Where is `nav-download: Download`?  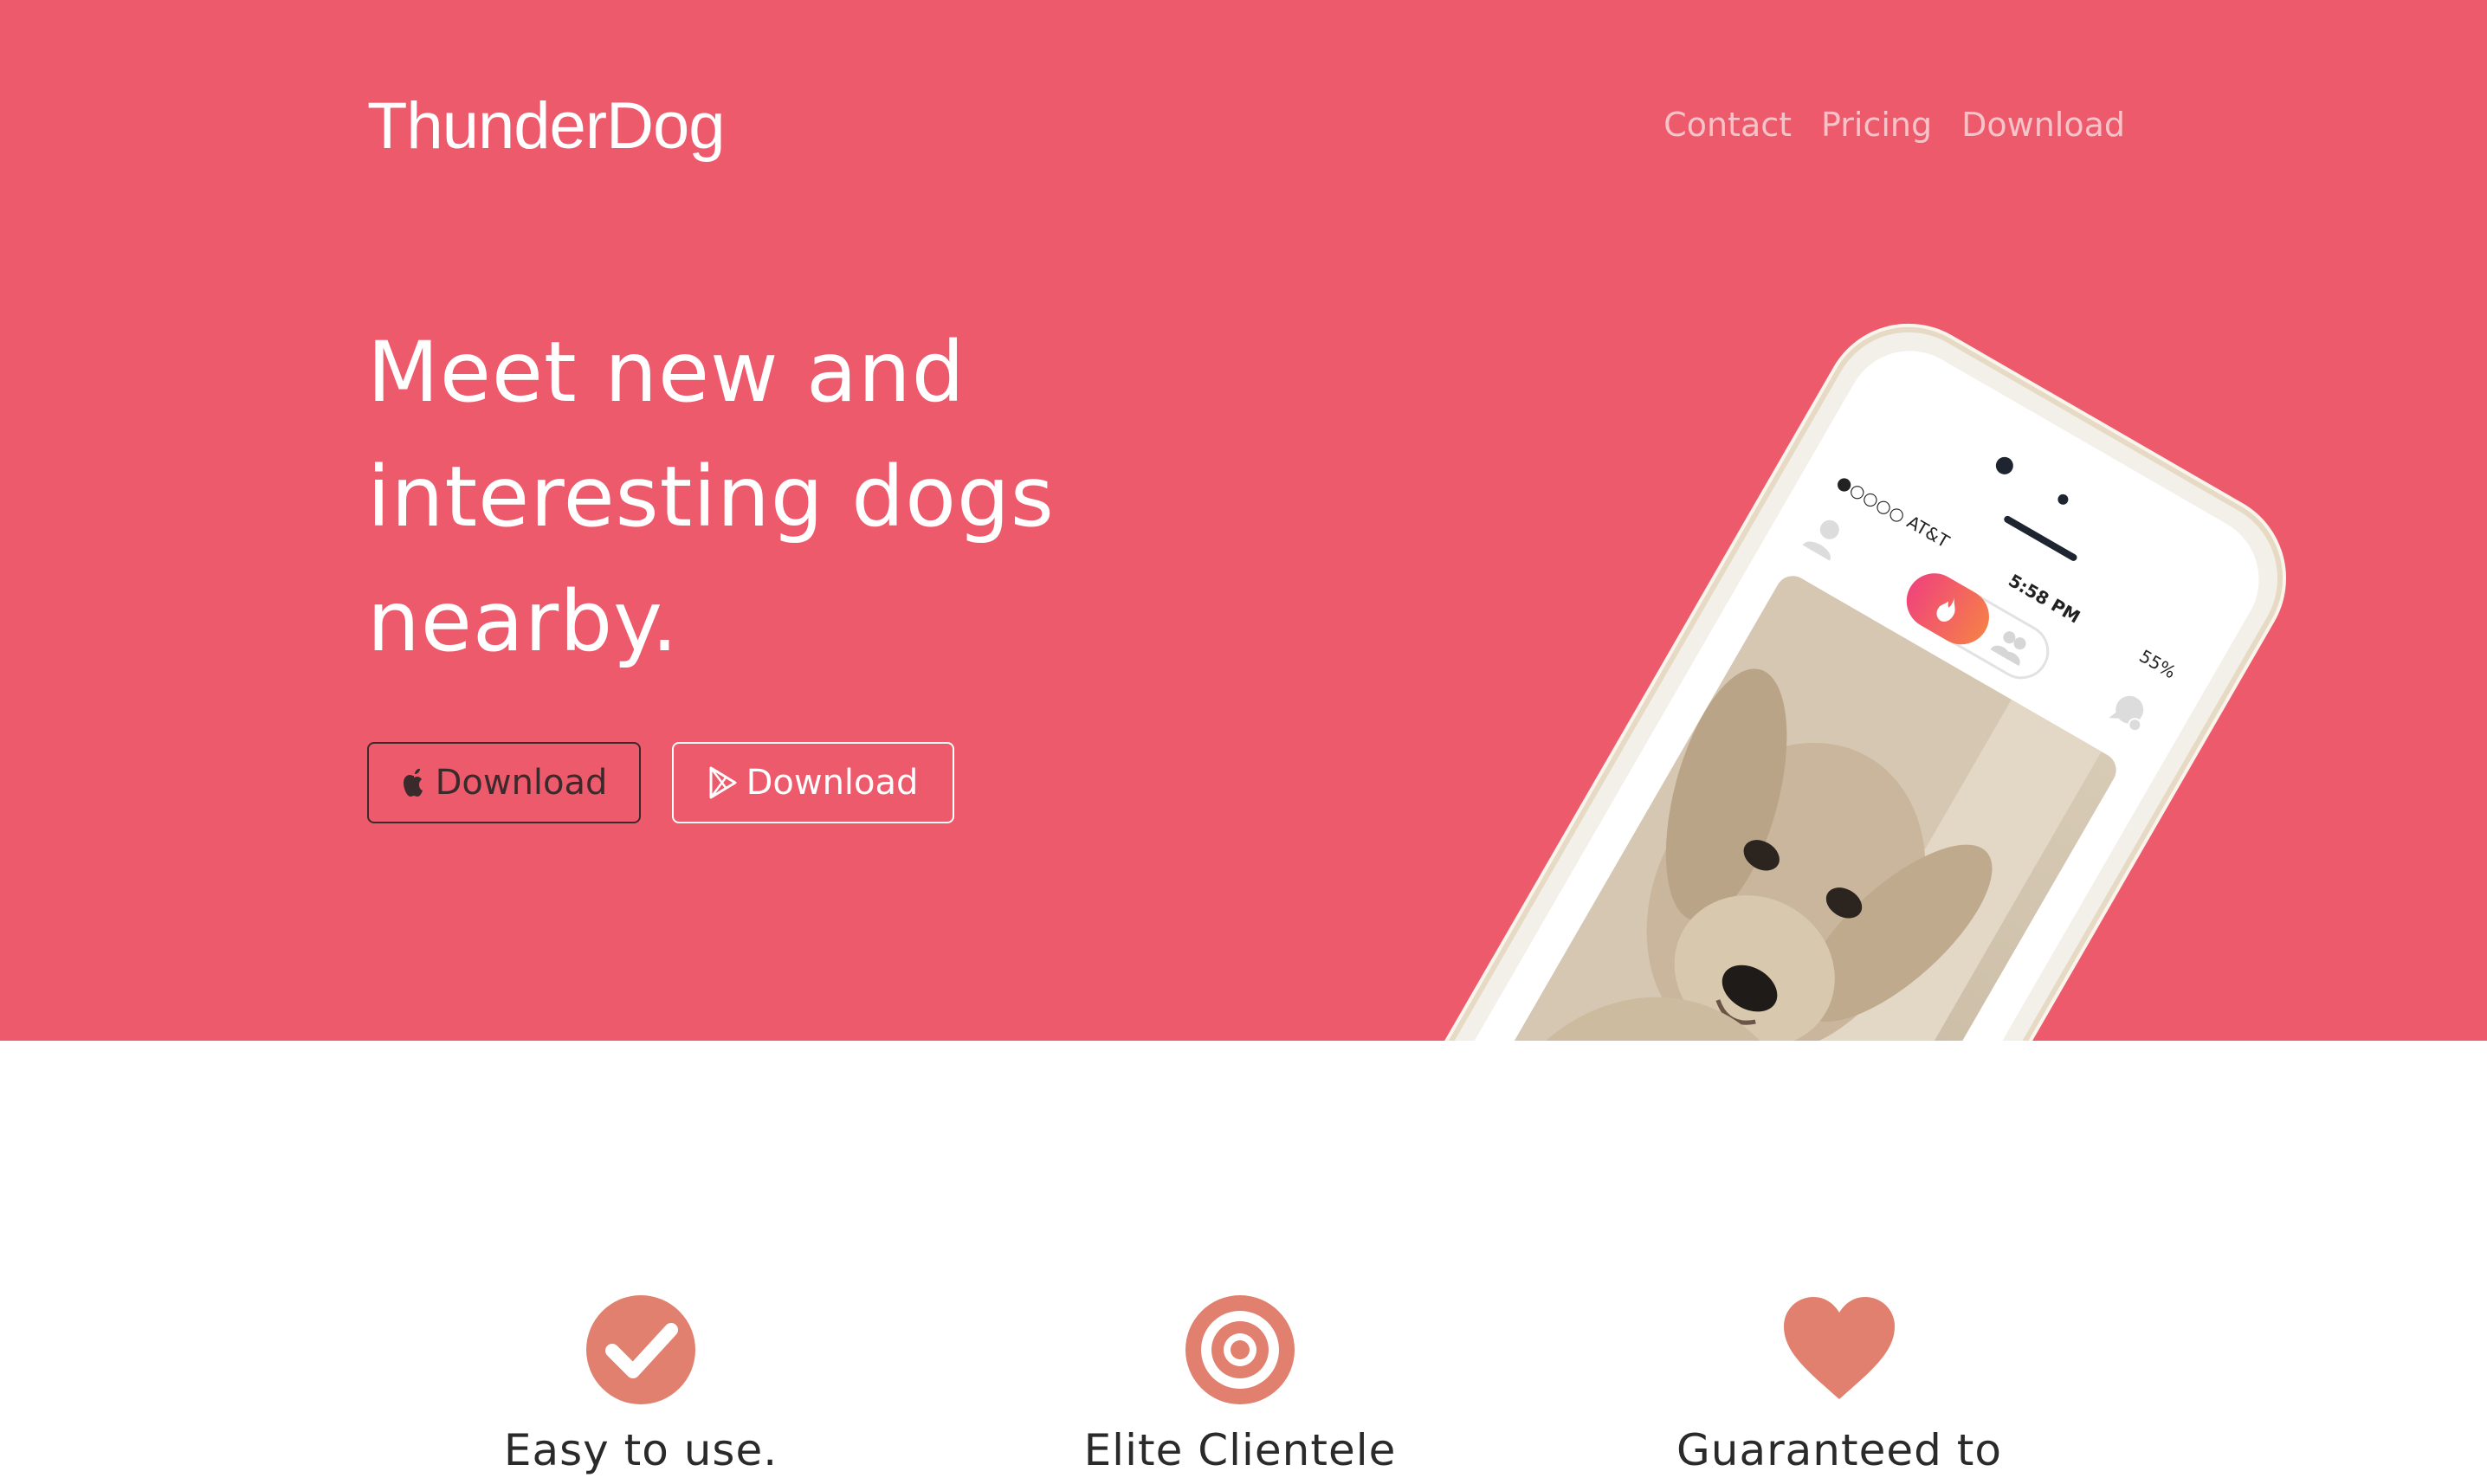
nav-download: Download is located at coordinates (2043, 125).